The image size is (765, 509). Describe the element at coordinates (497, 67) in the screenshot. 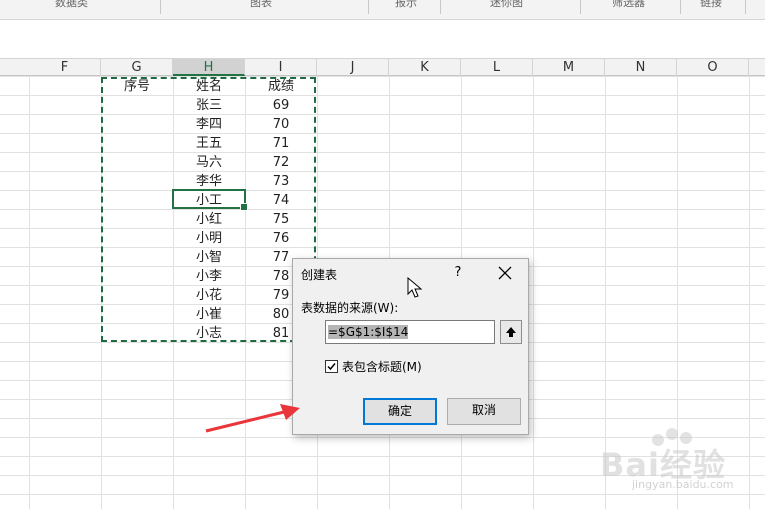

I see `column-header-l: L` at that location.